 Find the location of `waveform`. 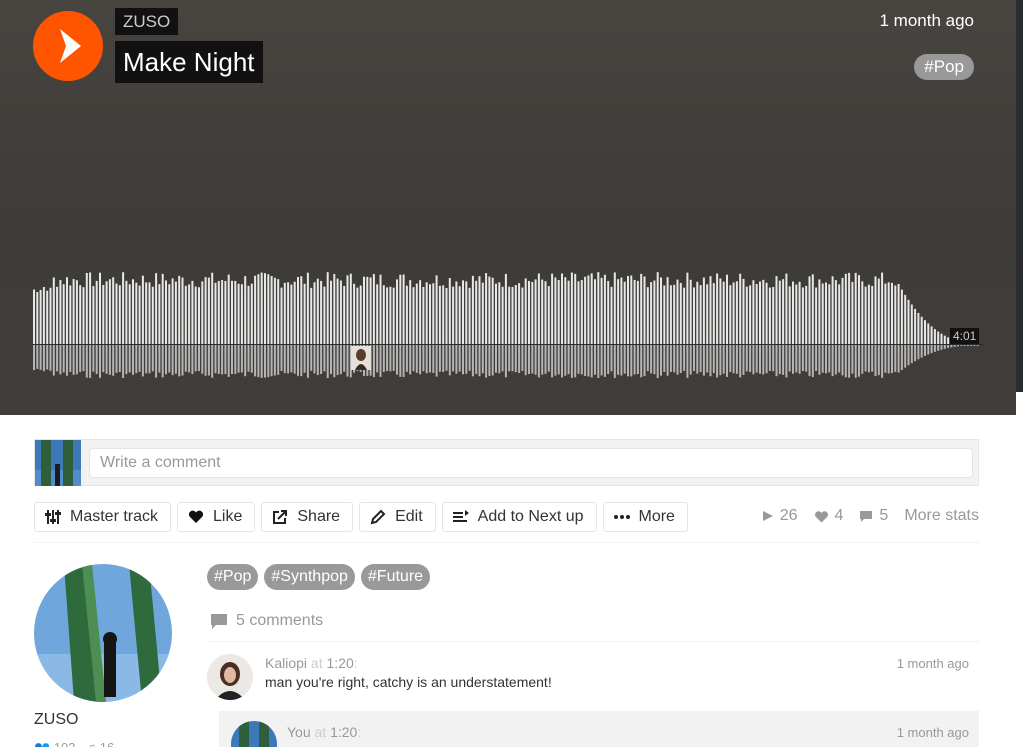

waveform is located at coordinates (508, 321).